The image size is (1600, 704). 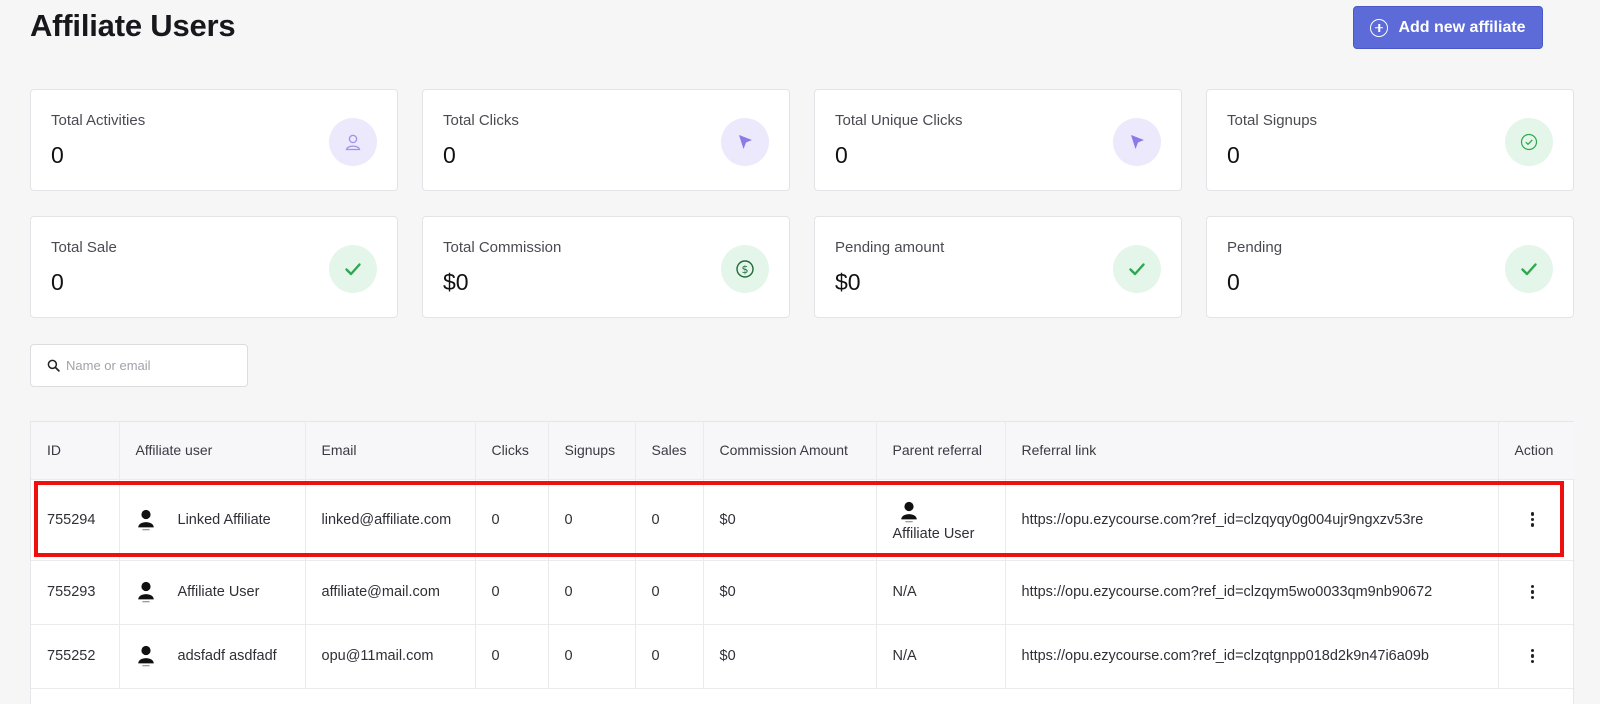 I want to click on search-box, so click(x=139, y=365).